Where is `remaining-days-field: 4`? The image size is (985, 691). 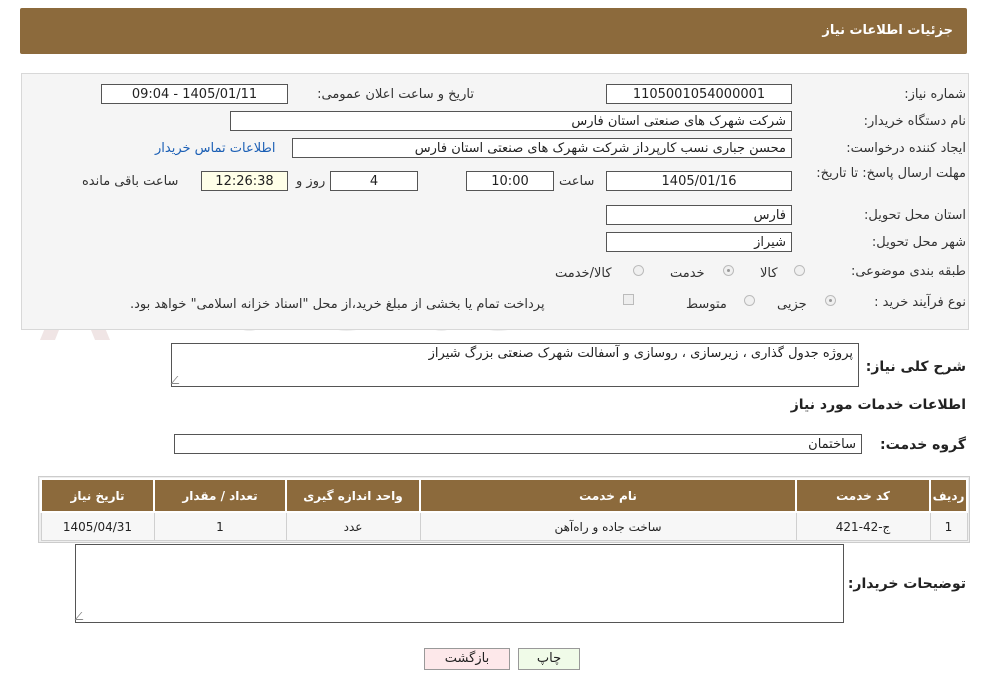 remaining-days-field: 4 is located at coordinates (374, 181).